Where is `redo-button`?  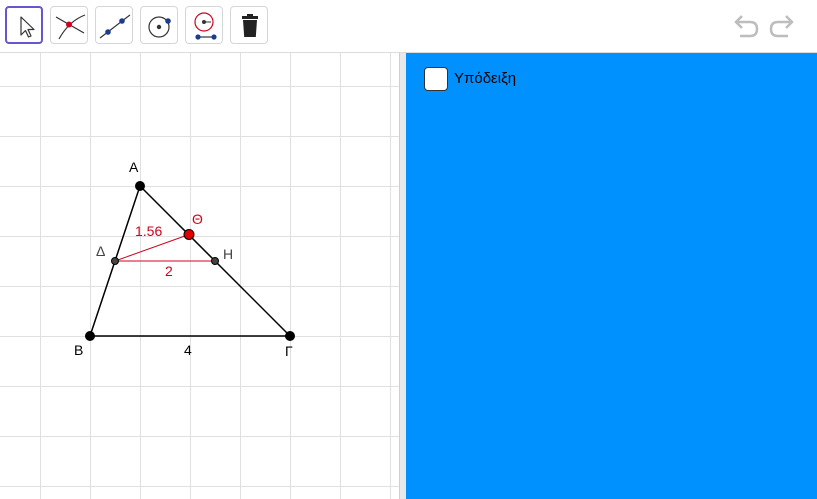
redo-button is located at coordinates (782, 26).